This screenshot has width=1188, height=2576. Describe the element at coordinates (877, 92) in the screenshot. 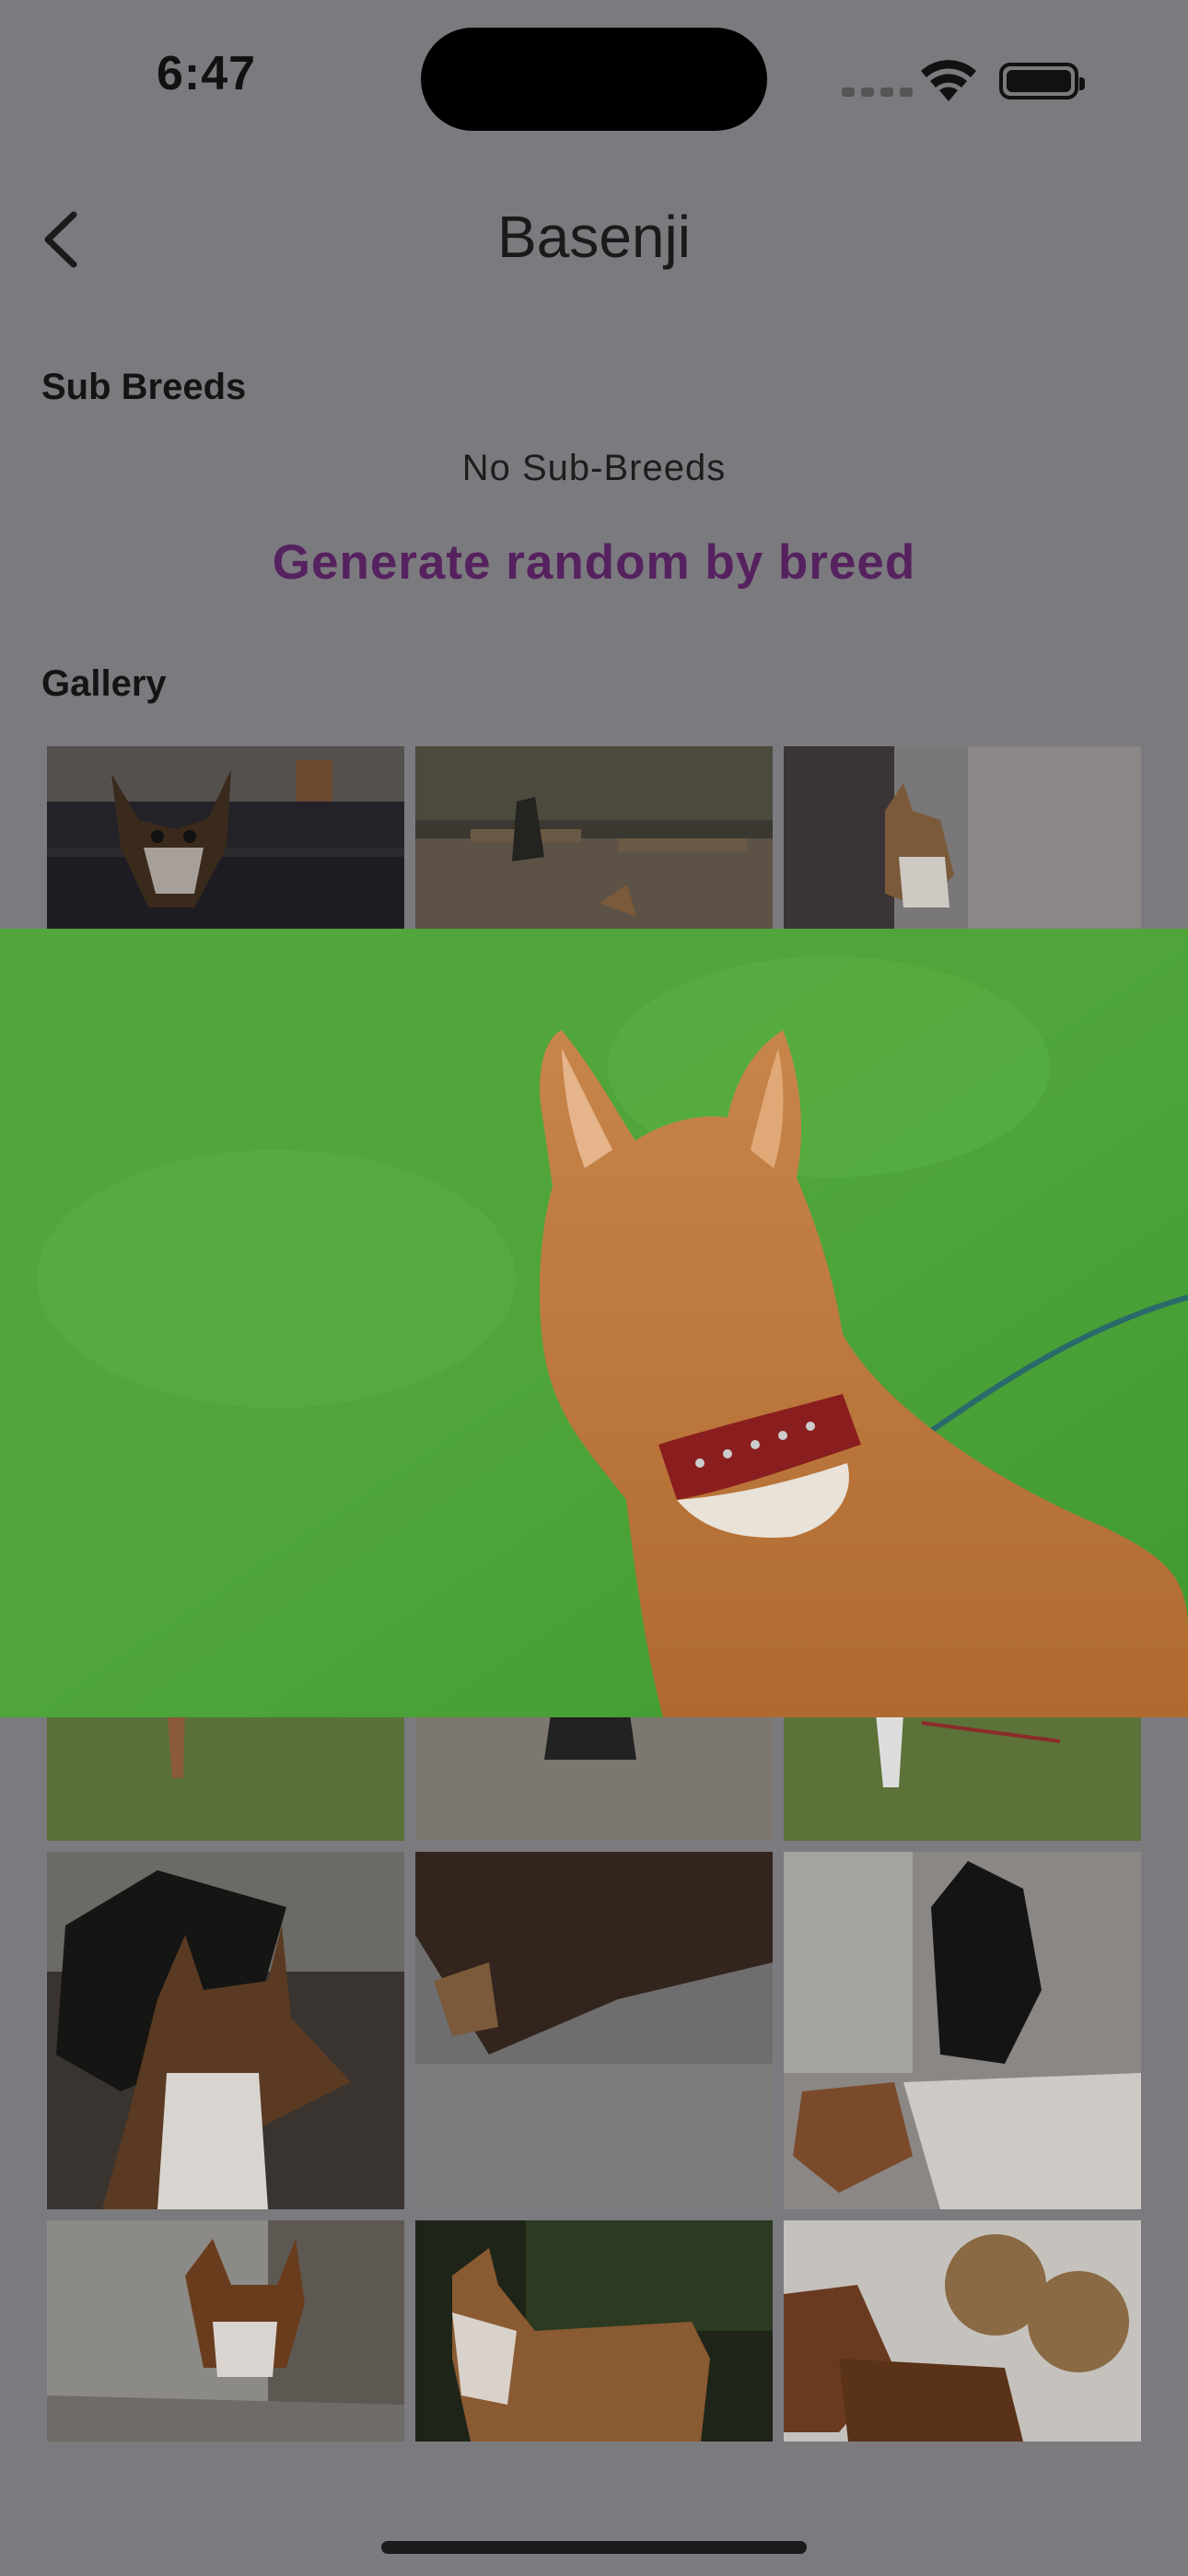

I see `cellular-signal-icon` at that location.